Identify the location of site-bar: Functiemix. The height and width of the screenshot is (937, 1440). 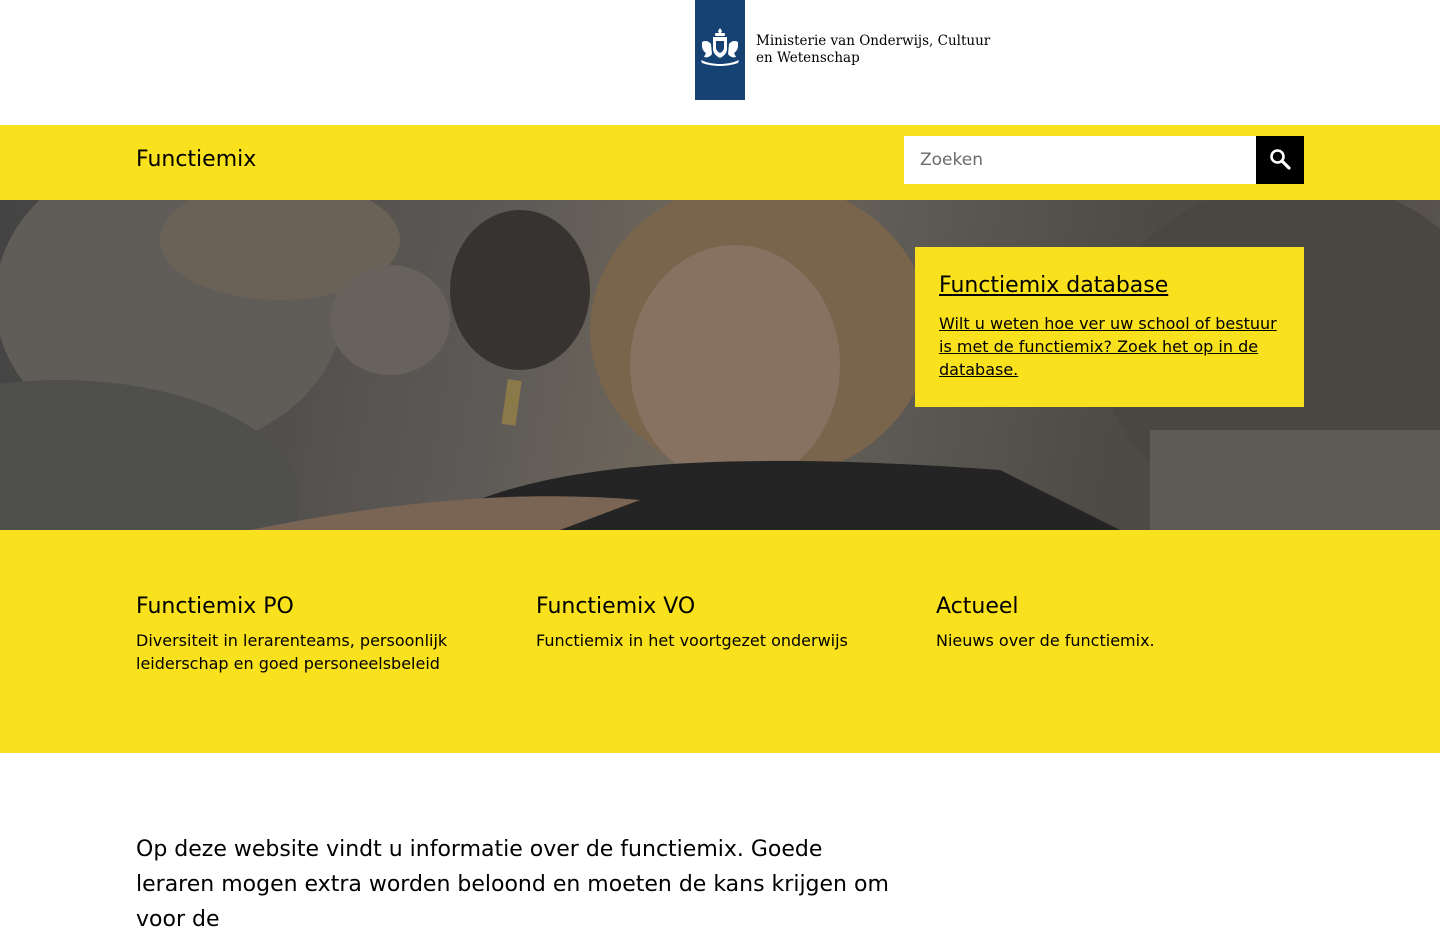
(720, 162).